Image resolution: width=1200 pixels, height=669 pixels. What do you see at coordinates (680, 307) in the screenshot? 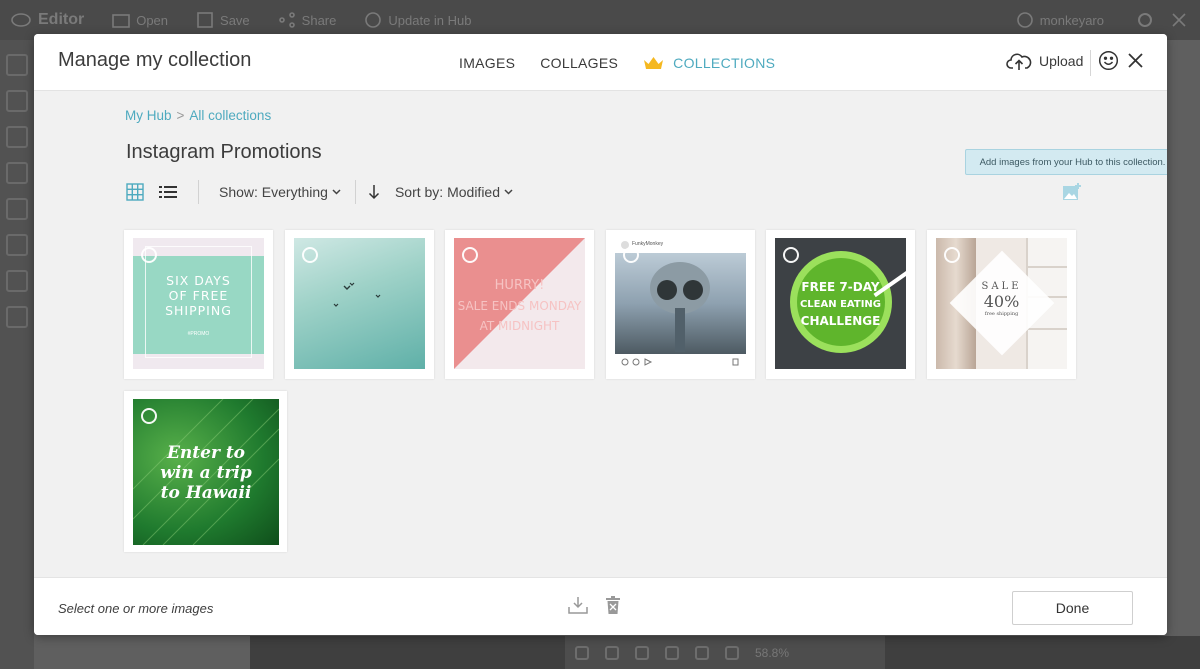
I see `binocular-illustration` at bounding box center [680, 307].